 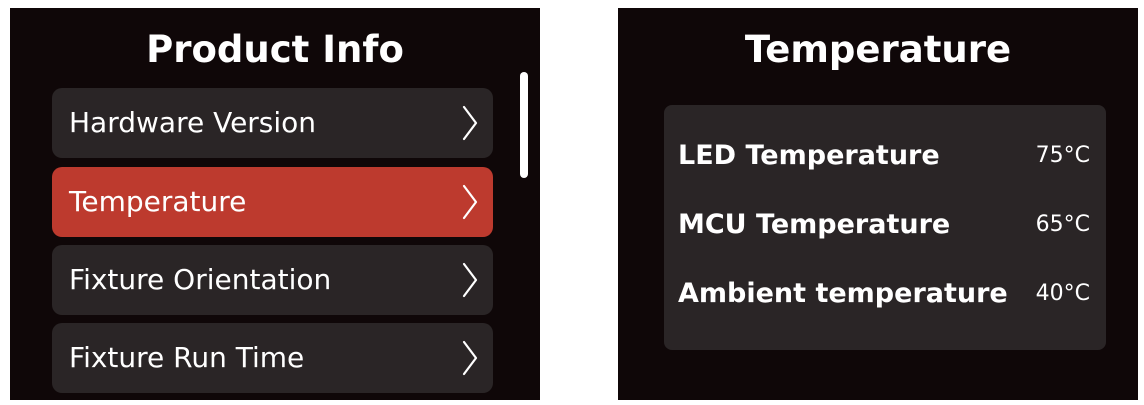 I want to click on menu-item-fixture-orientation: Fixture Orientation, so click(x=272, y=280).